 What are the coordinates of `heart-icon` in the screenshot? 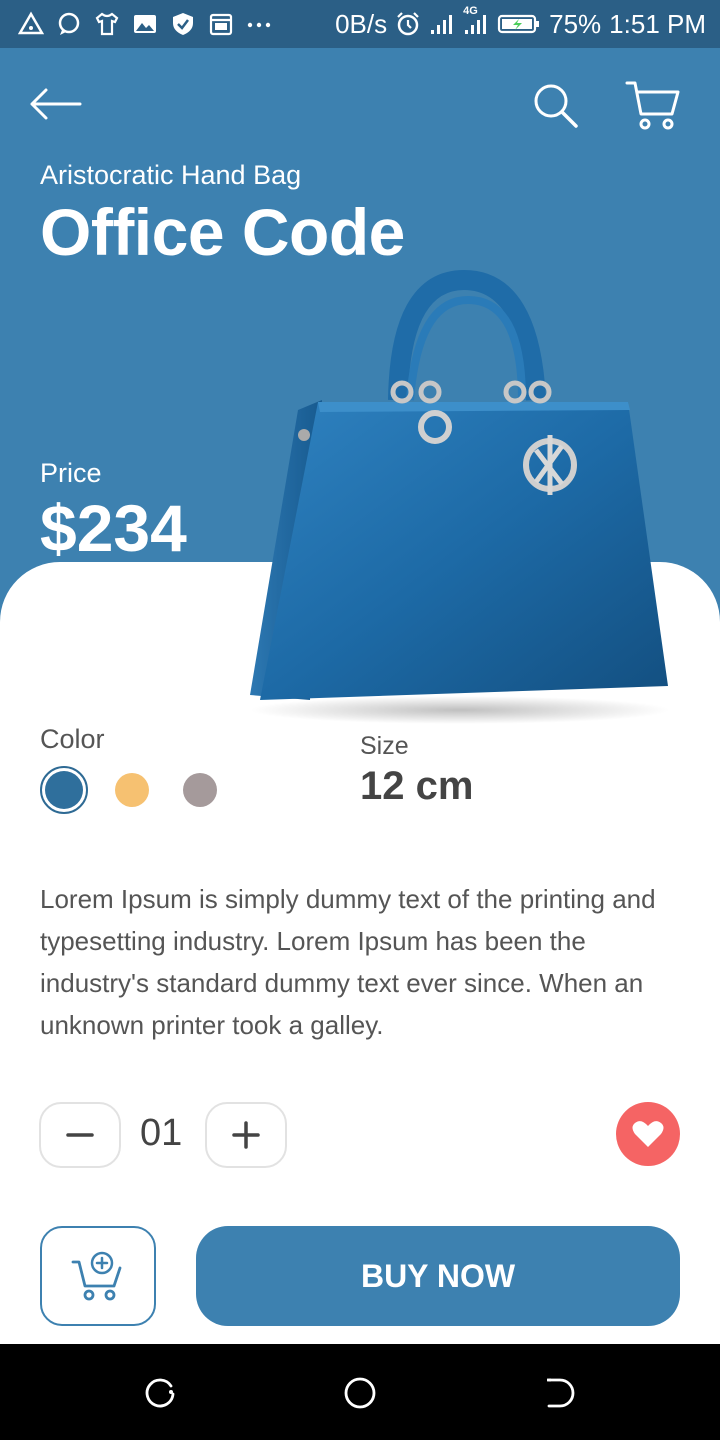 It's located at (648, 1134).